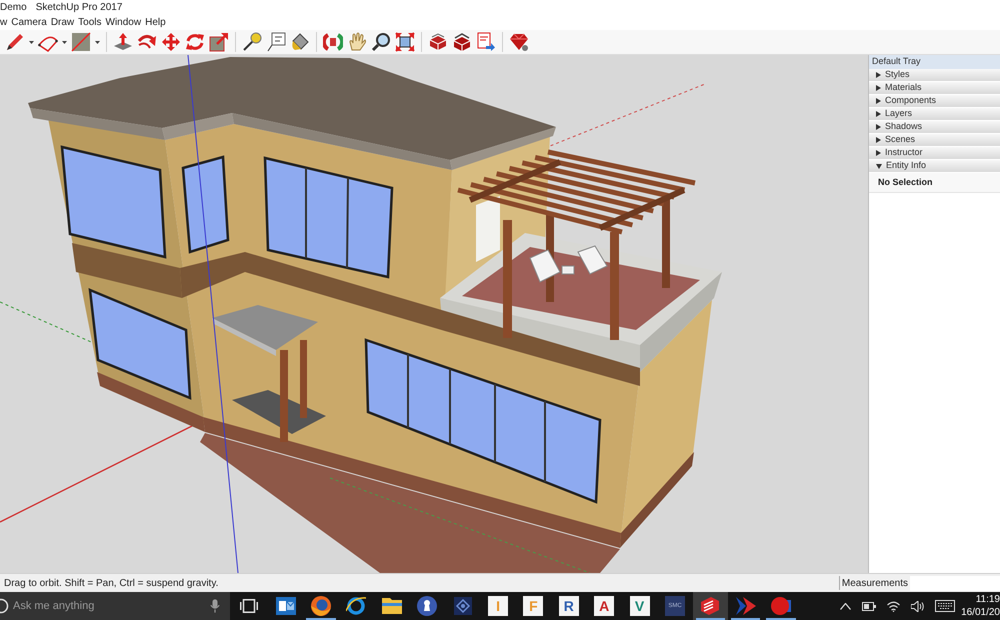 The width and height of the screenshot is (1000, 620). I want to click on wifi-icon, so click(893, 606).